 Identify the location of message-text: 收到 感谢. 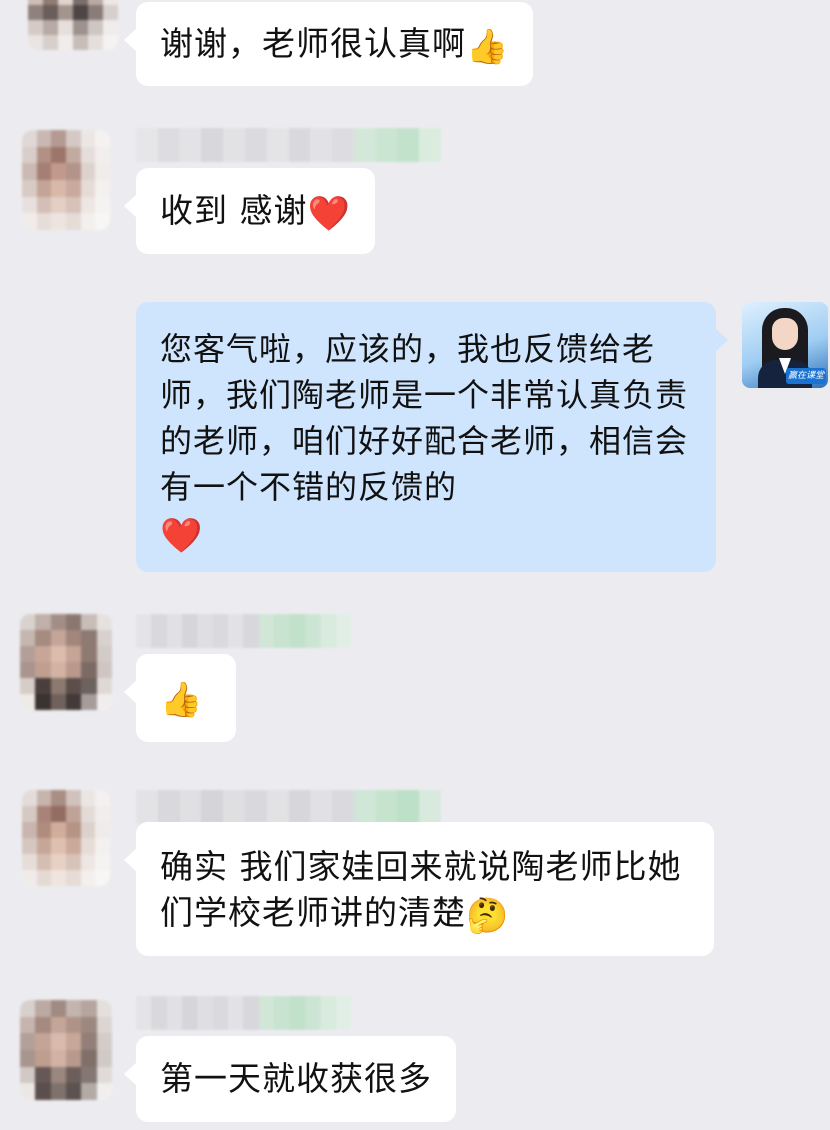
(234, 210).